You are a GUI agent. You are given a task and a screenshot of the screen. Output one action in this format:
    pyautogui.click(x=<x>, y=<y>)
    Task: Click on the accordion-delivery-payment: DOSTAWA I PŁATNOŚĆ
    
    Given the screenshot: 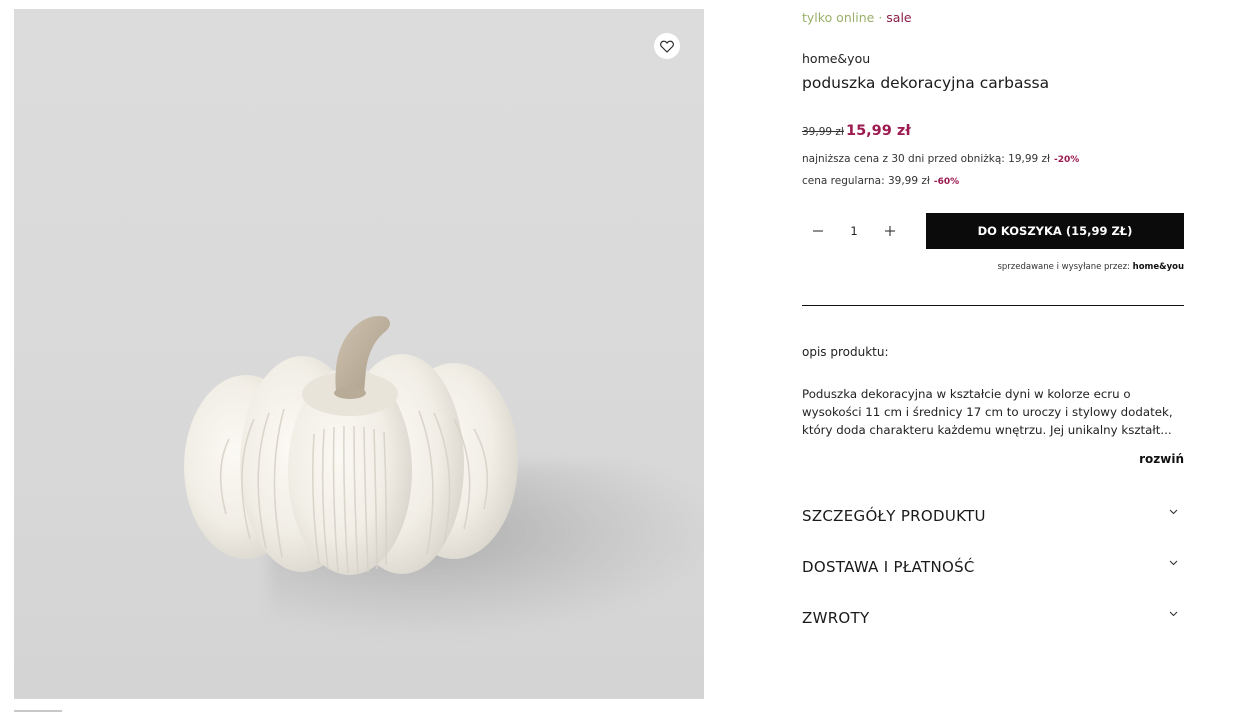 What is the action you would take?
    pyautogui.click(x=993, y=567)
    